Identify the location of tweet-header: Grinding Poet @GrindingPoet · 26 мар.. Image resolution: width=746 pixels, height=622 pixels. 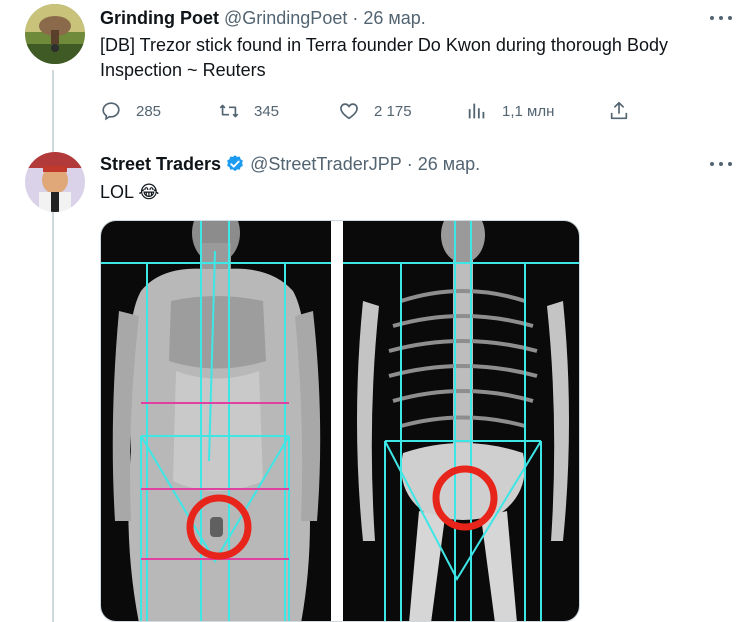
(263, 18).